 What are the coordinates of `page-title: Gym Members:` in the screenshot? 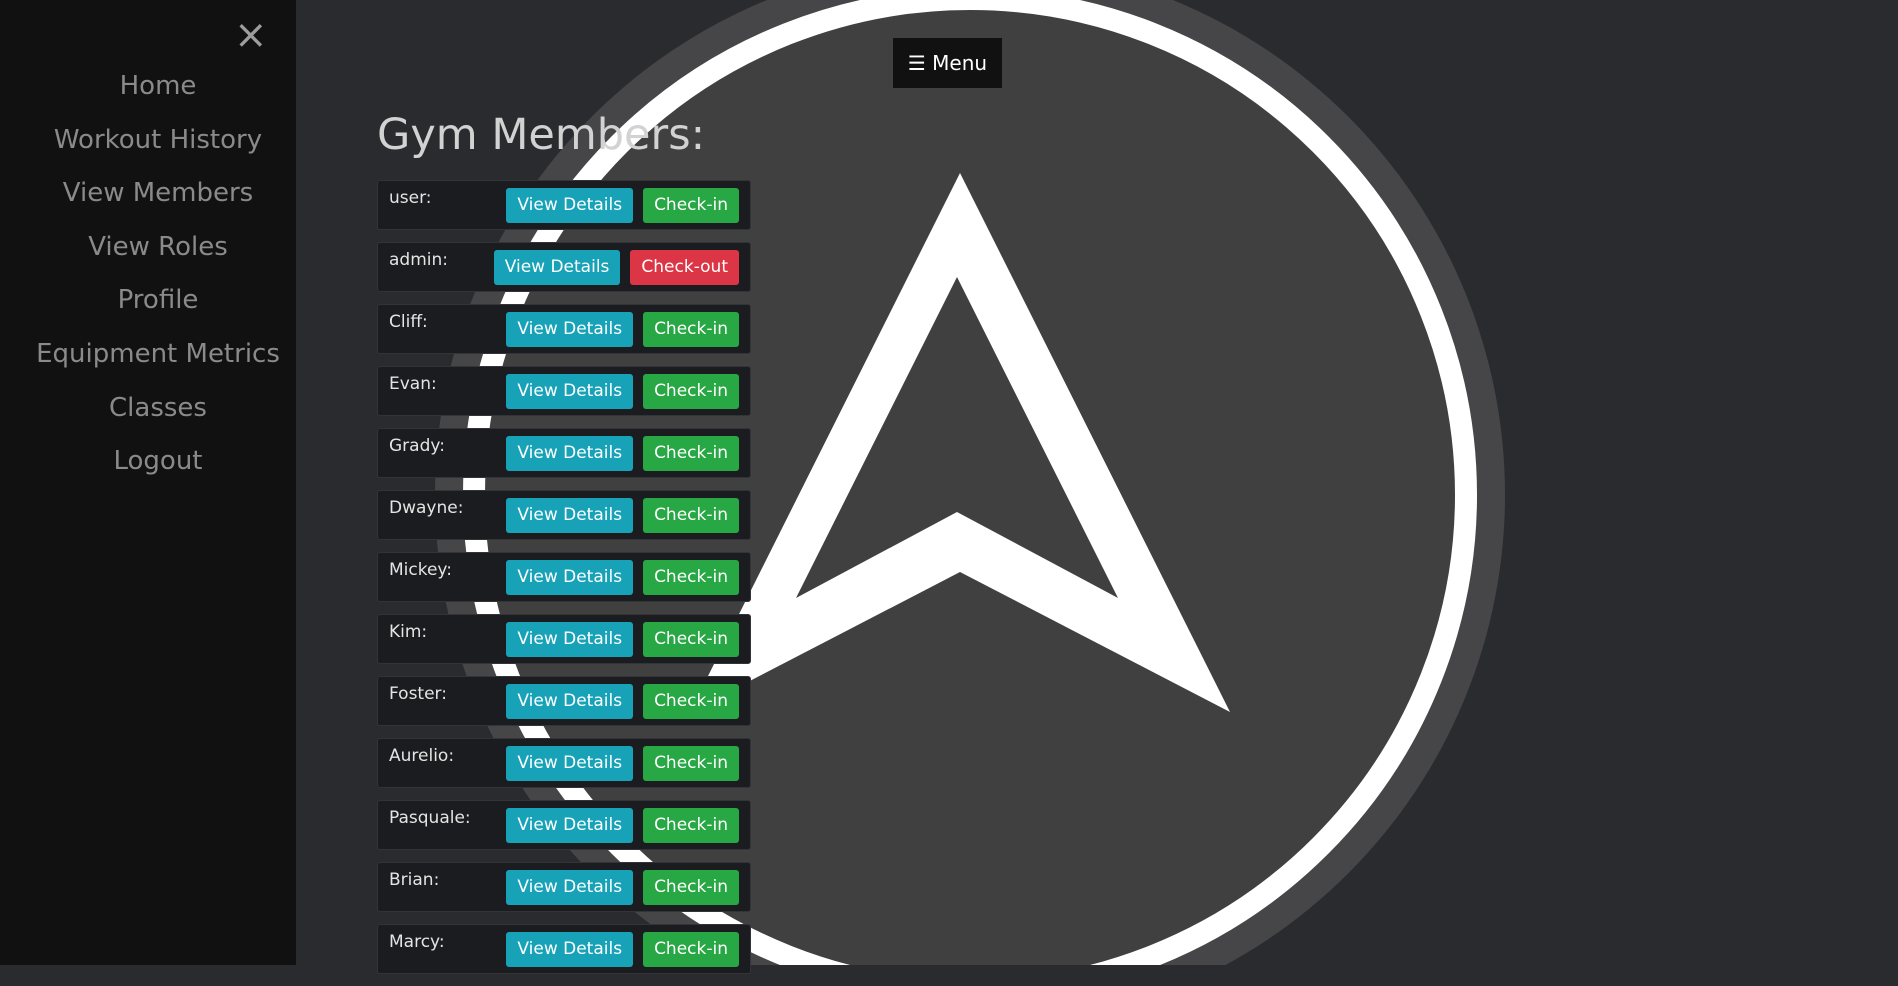 It's located at (541, 135).